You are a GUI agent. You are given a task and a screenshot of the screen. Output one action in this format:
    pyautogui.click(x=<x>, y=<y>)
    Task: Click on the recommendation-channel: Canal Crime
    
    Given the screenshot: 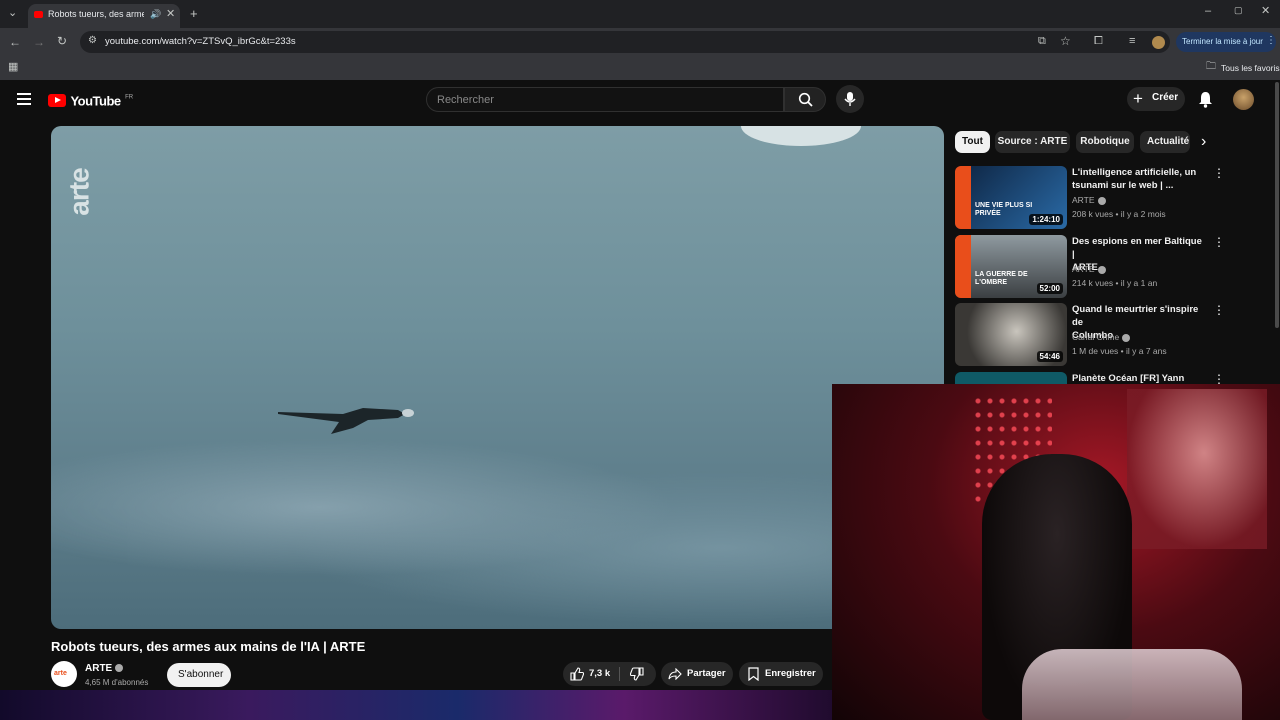 What is the action you would take?
    pyautogui.click(x=1101, y=337)
    